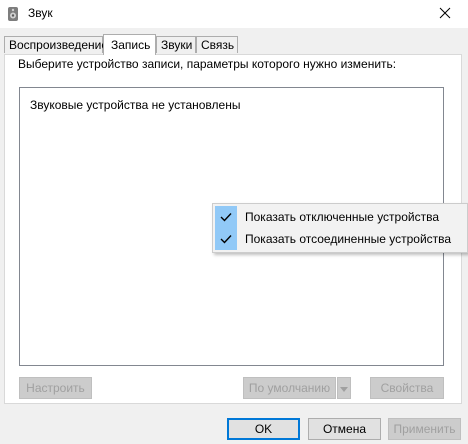  I want to click on chevron-down-icon, so click(344, 388).